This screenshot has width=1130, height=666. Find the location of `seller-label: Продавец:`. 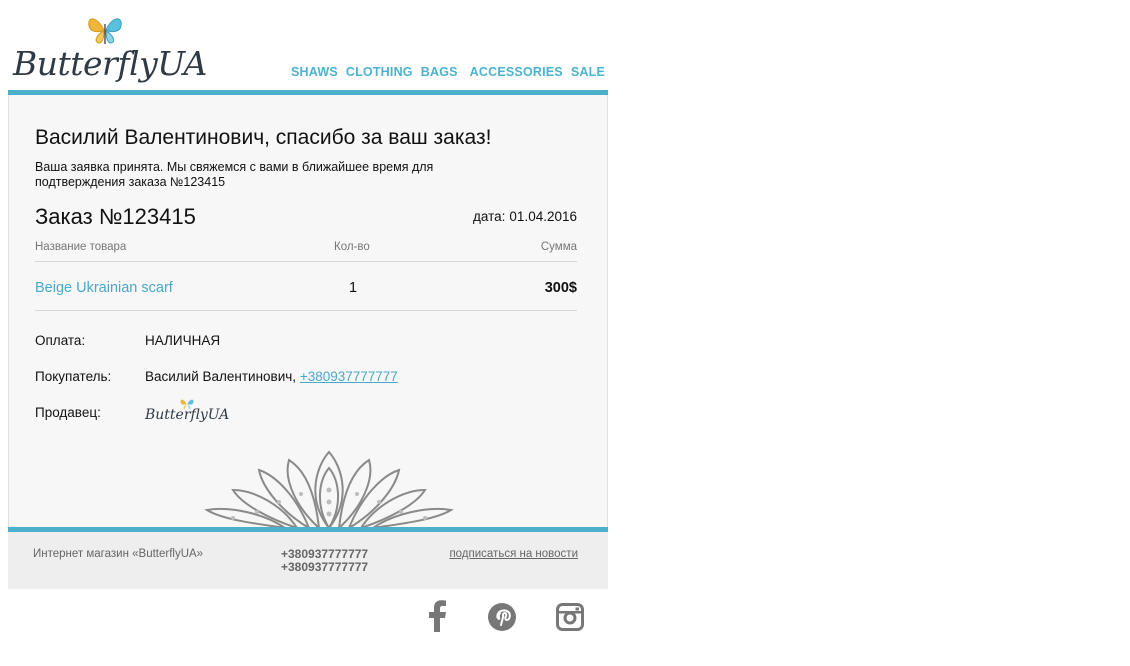

seller-label: Продавец: is located at coordinates (68, 412).